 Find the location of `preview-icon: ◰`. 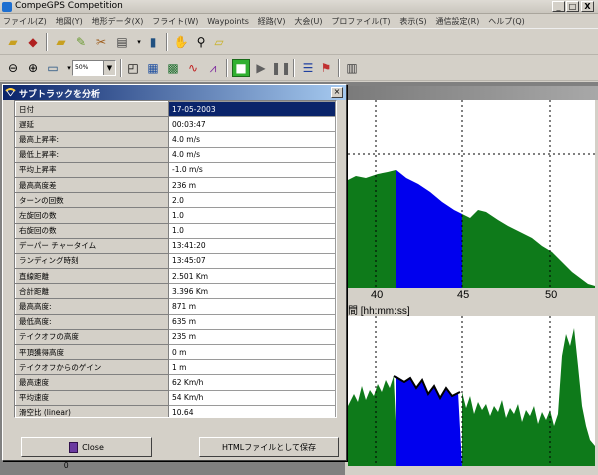

preview-icon: ◰ is located at coordinates (133, 68).